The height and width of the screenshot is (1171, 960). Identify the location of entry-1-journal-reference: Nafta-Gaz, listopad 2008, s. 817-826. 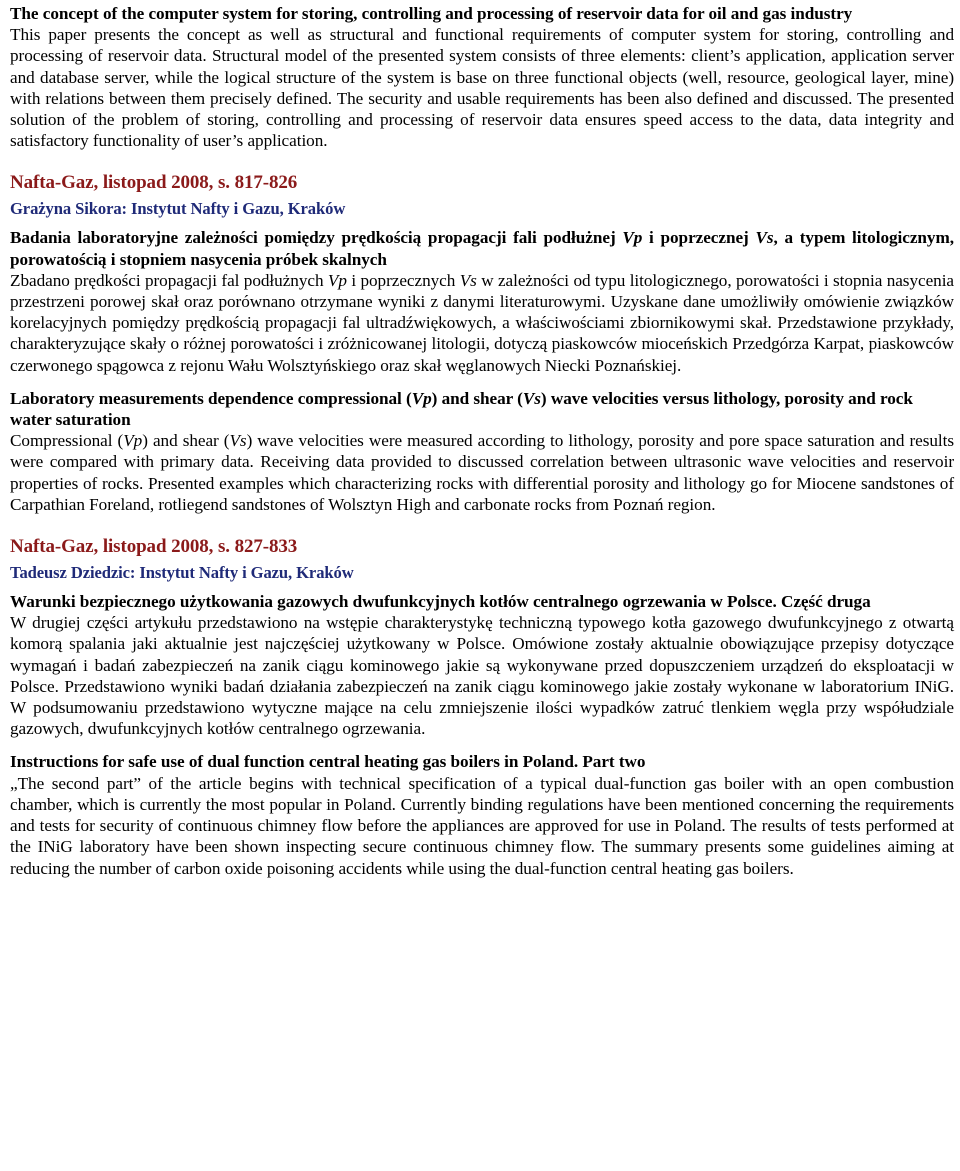
(154, 183).